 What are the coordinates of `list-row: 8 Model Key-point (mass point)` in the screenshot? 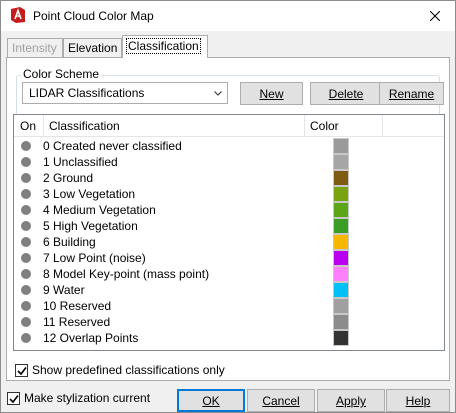 It's located at (229, 274).